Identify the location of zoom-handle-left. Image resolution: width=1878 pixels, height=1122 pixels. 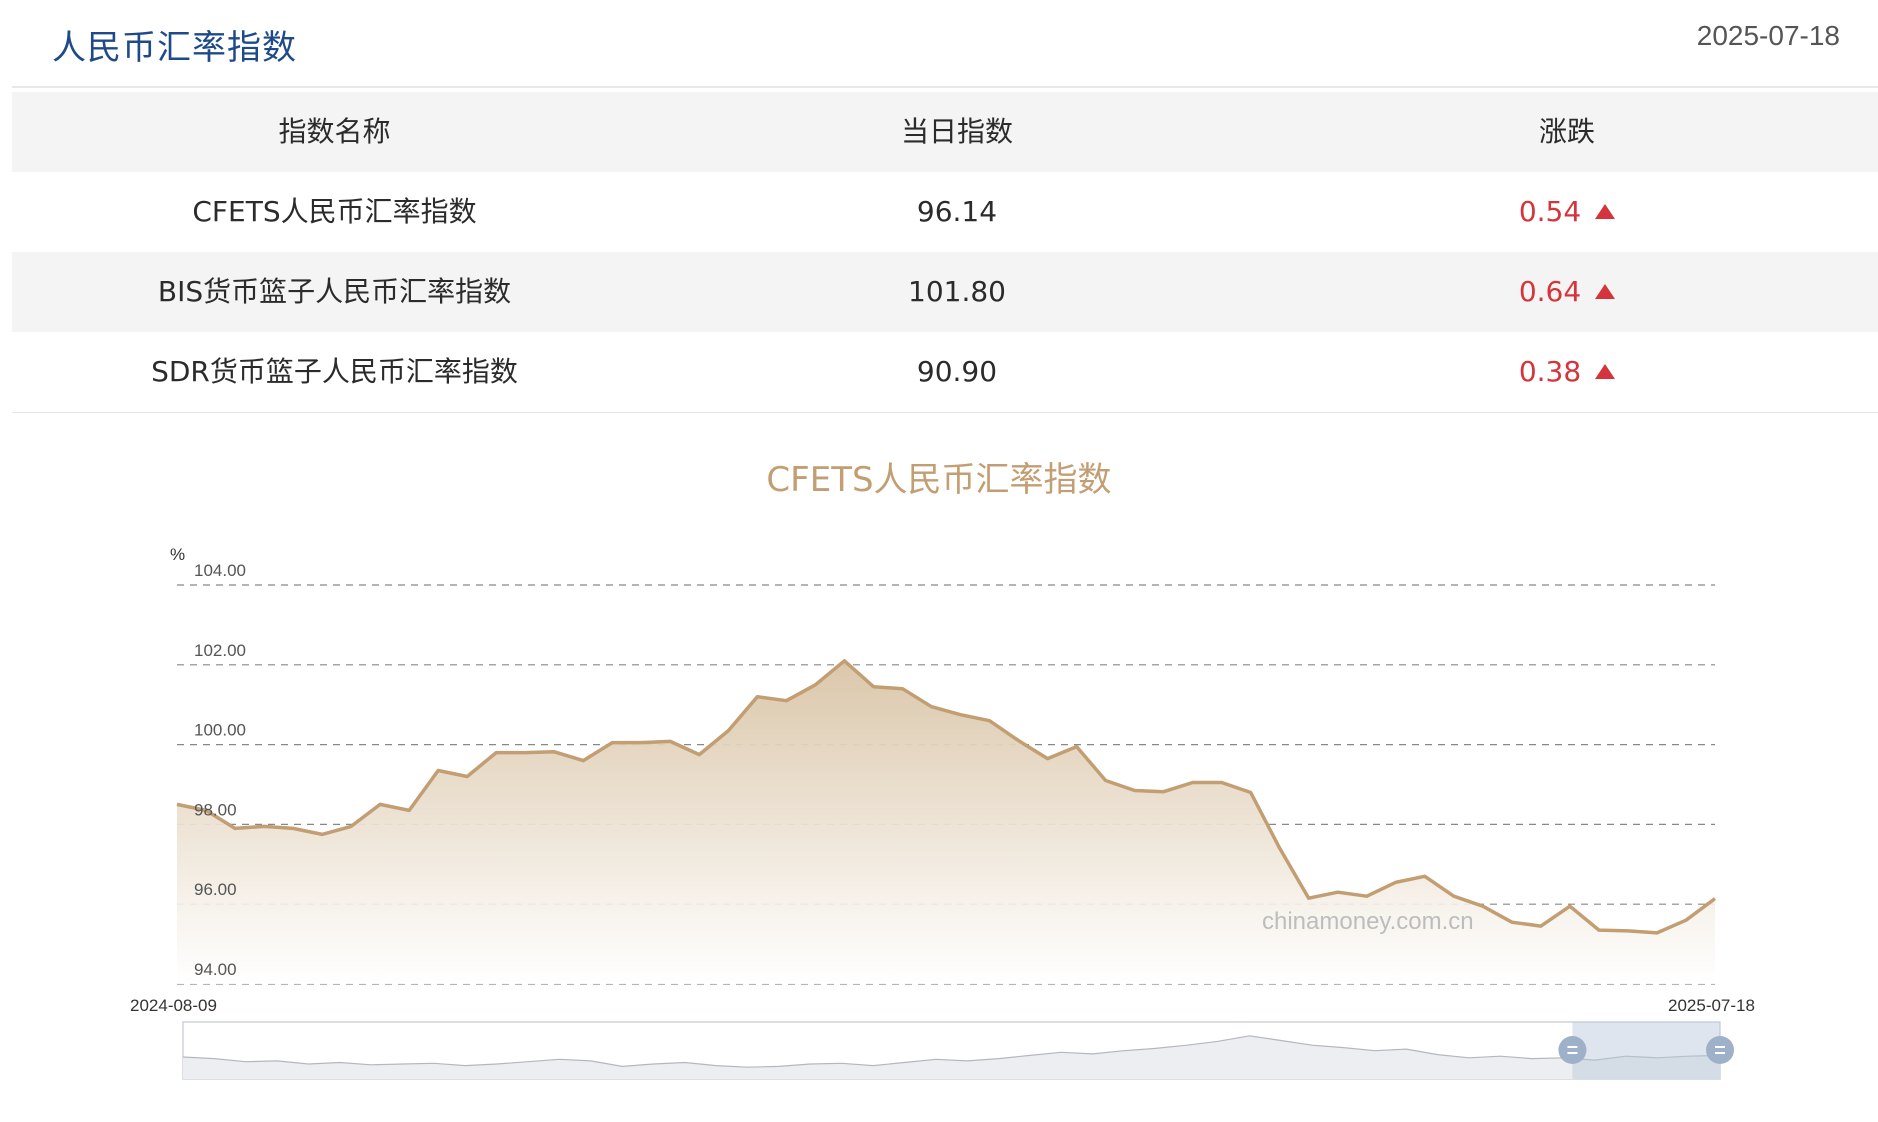
(1572, 1050).